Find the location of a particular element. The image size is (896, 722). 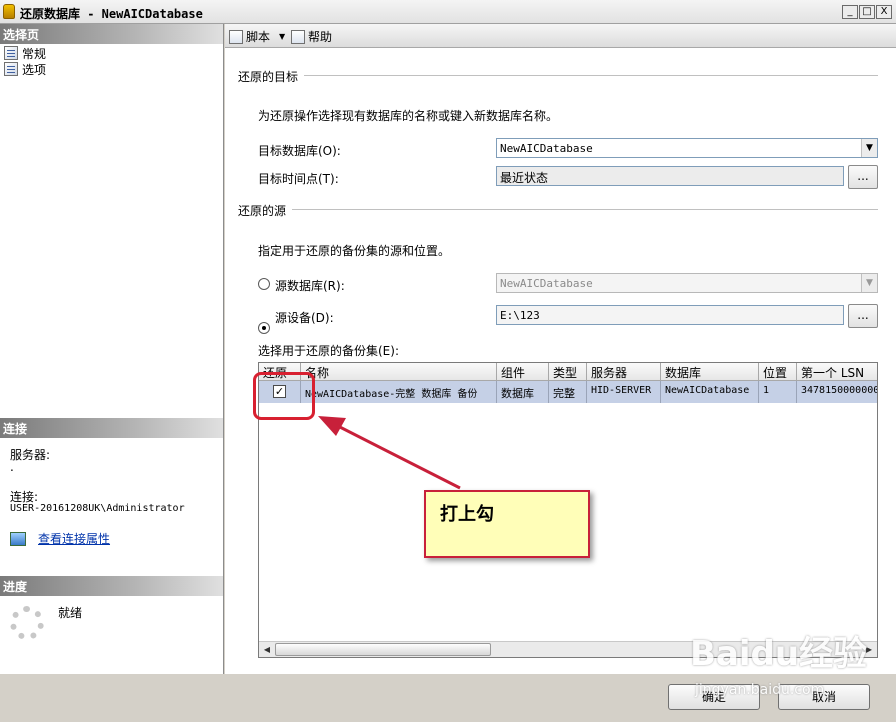

target-group-title: 还原的目标 is located at coordinates (271, 76).